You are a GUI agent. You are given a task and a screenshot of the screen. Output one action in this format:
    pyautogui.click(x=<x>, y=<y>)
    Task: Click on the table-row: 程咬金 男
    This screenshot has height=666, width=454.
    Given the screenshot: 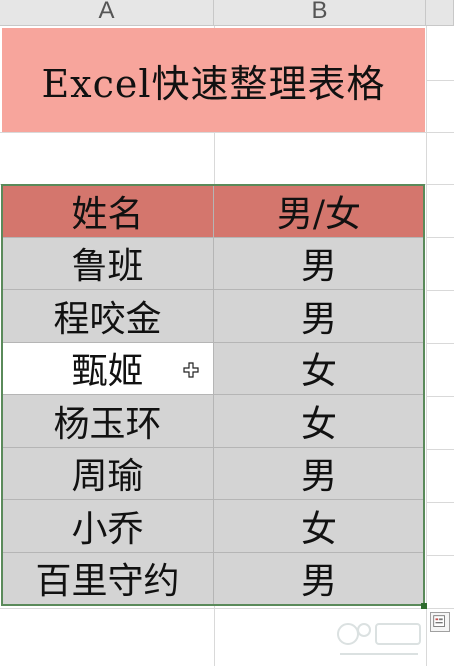 What is the action you would take?
    pyautogui.click(x=213, y=316)
    